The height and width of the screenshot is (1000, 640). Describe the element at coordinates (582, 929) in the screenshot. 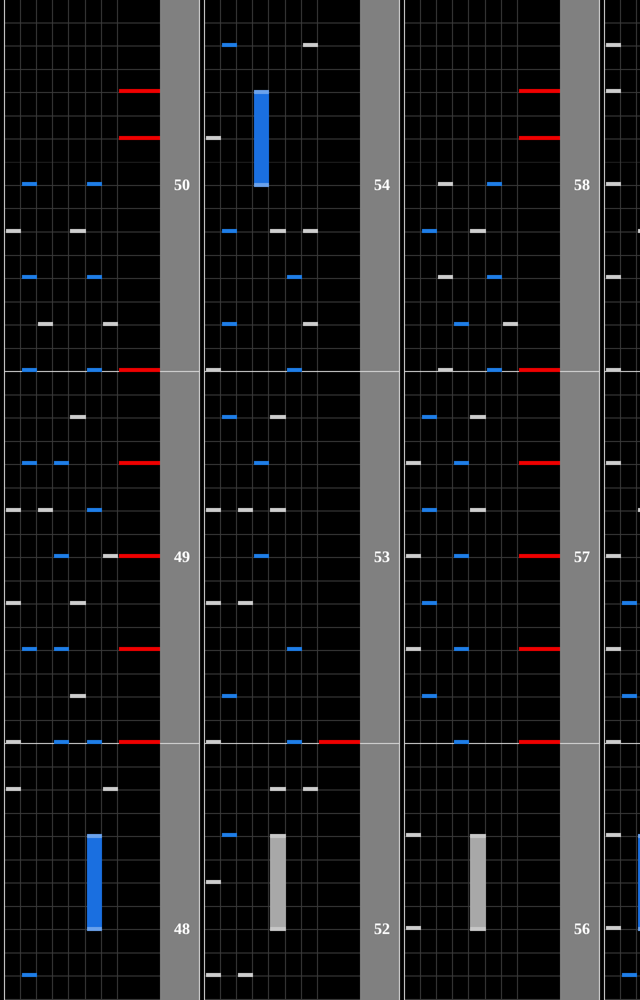

I see `measure-number: 56` at that location.